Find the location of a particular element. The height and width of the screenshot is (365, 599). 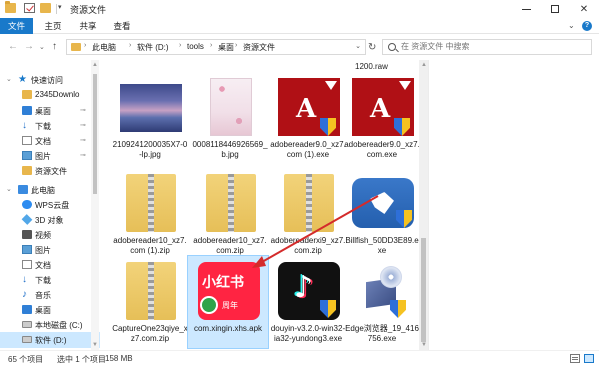

sidebar-item-2345downloads: 2345Downlo is located at coordinates (50, 95).